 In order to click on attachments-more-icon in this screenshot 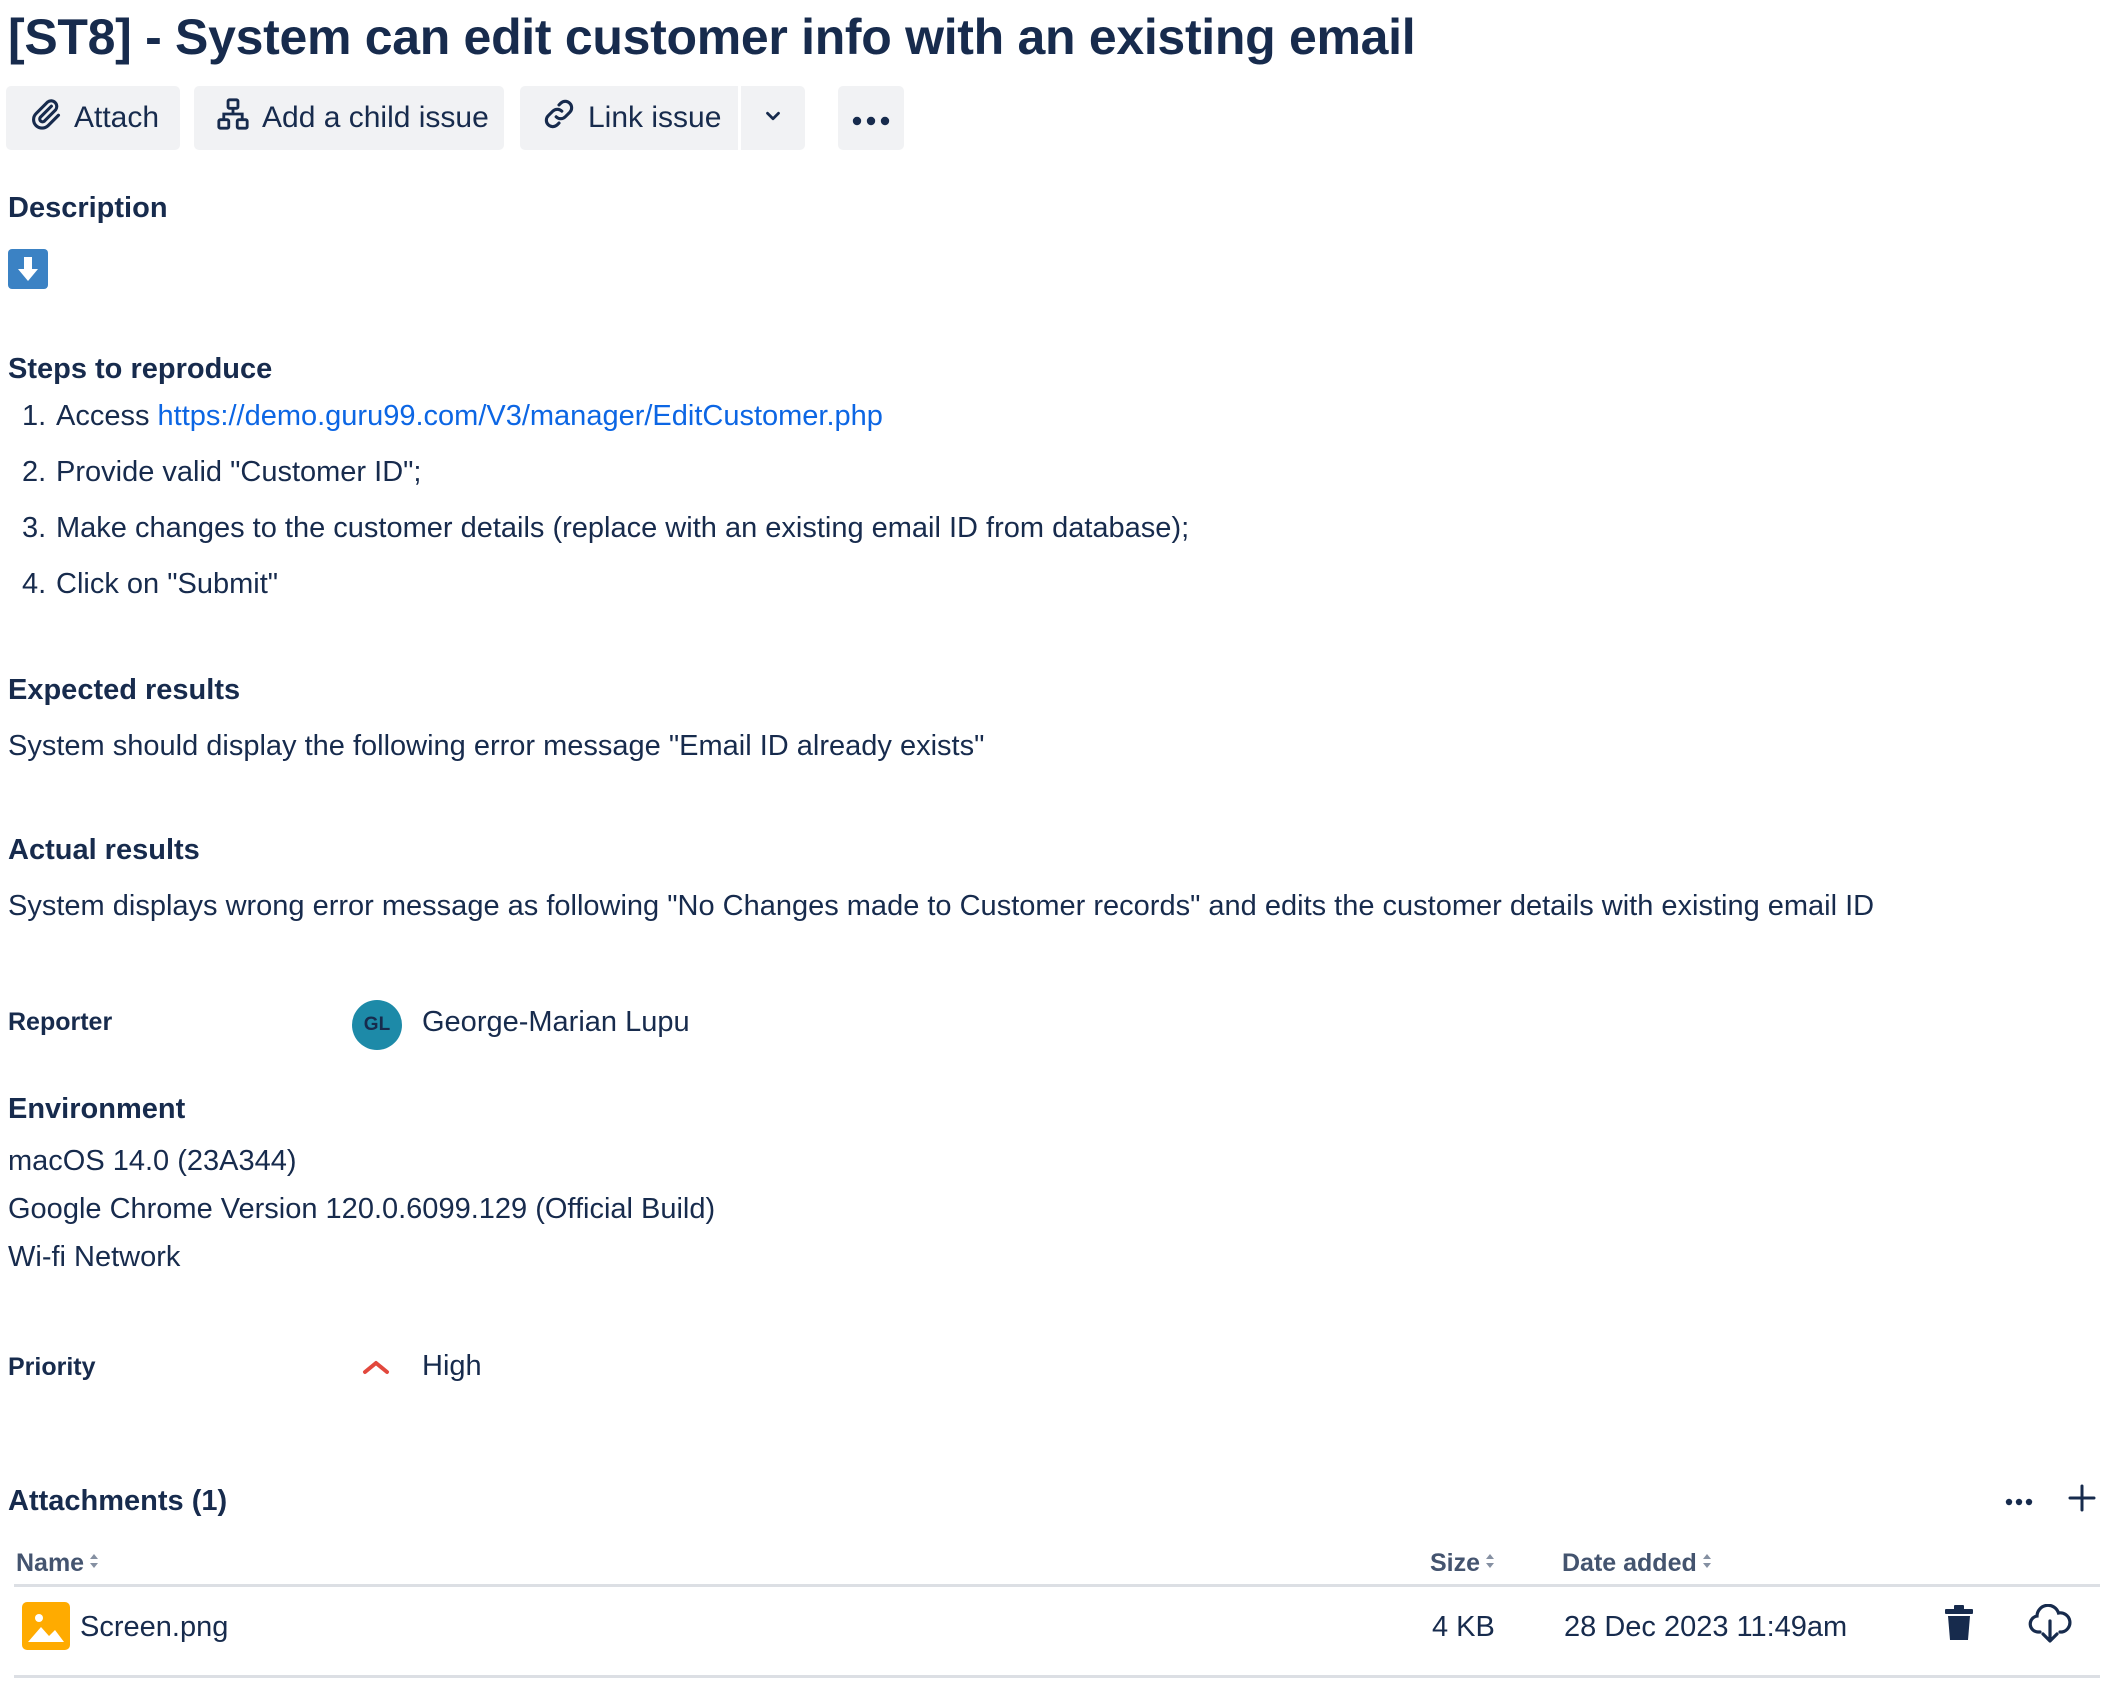, I will do `click(2019, 1503)`.